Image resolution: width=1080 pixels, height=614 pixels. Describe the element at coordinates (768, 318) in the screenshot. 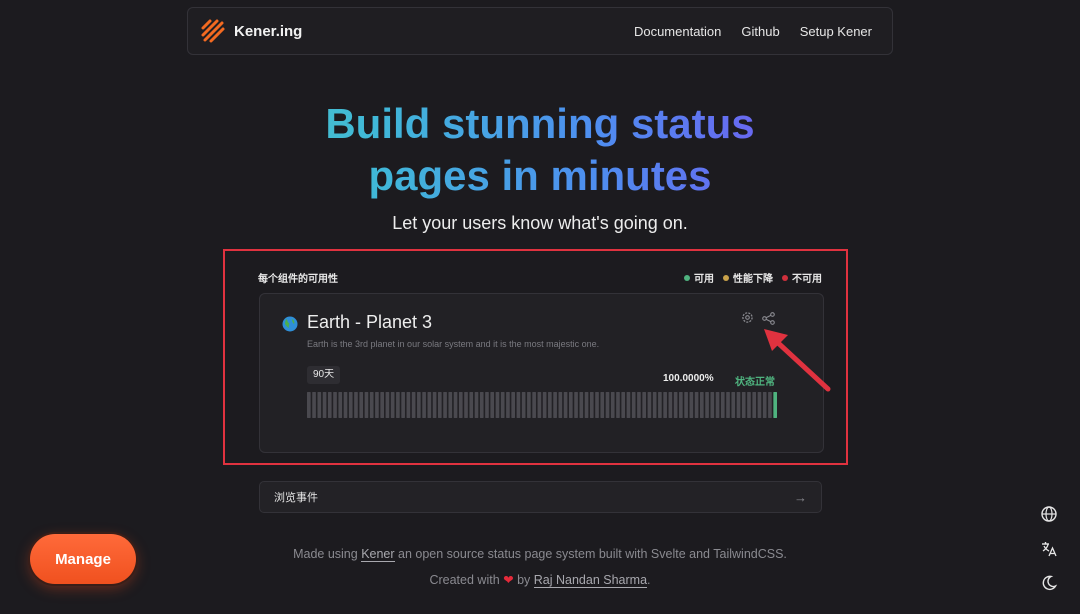

I see `share-icon` at that location.